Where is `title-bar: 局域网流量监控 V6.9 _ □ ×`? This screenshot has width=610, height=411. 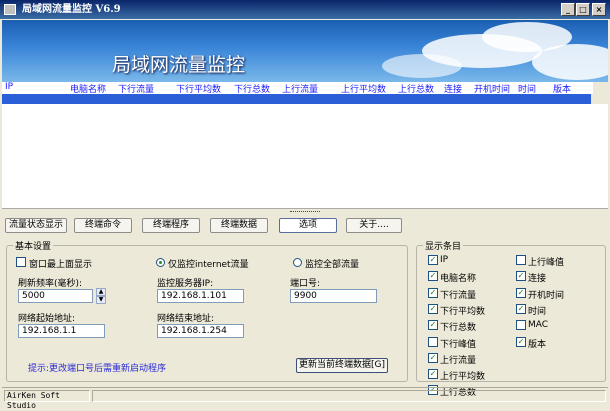
title-bar: 局域网流量监控 V6.9 _ □ × is located at coordinates (305, 9).